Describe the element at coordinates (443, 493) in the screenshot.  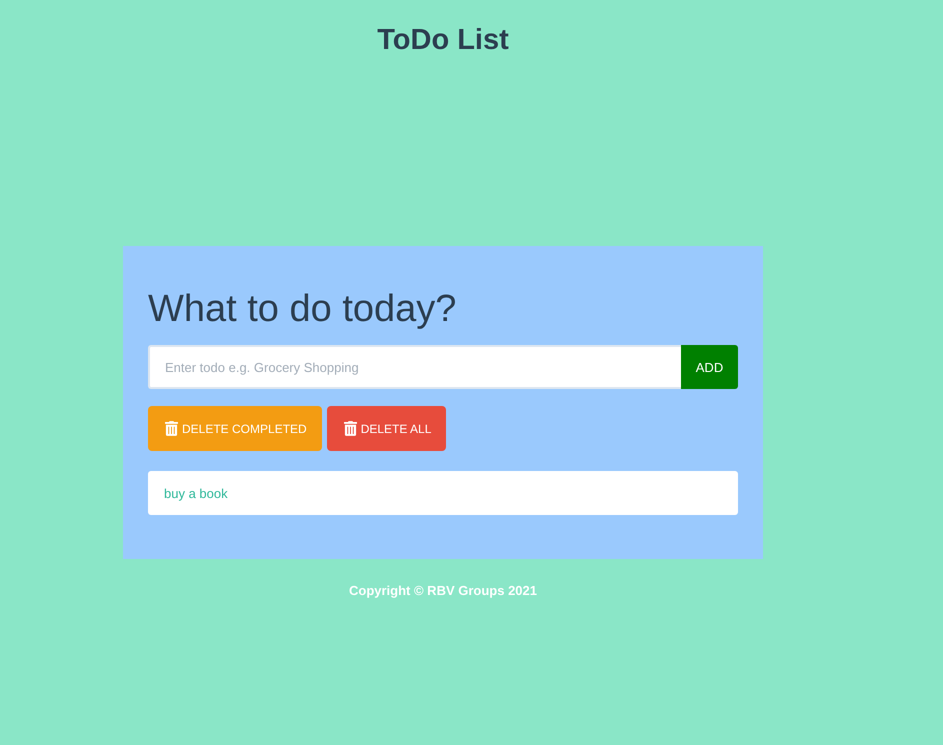
I see `todo-item: buy a book` at that location.